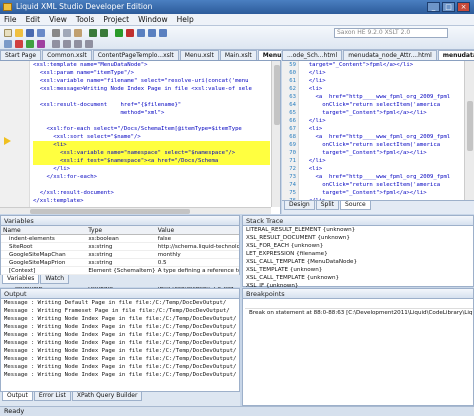 This screenshot has width=474, height=416. I want to click on stack-frame: XSL_CALL_TEMPLATE {unknown}, so click(358, 278).